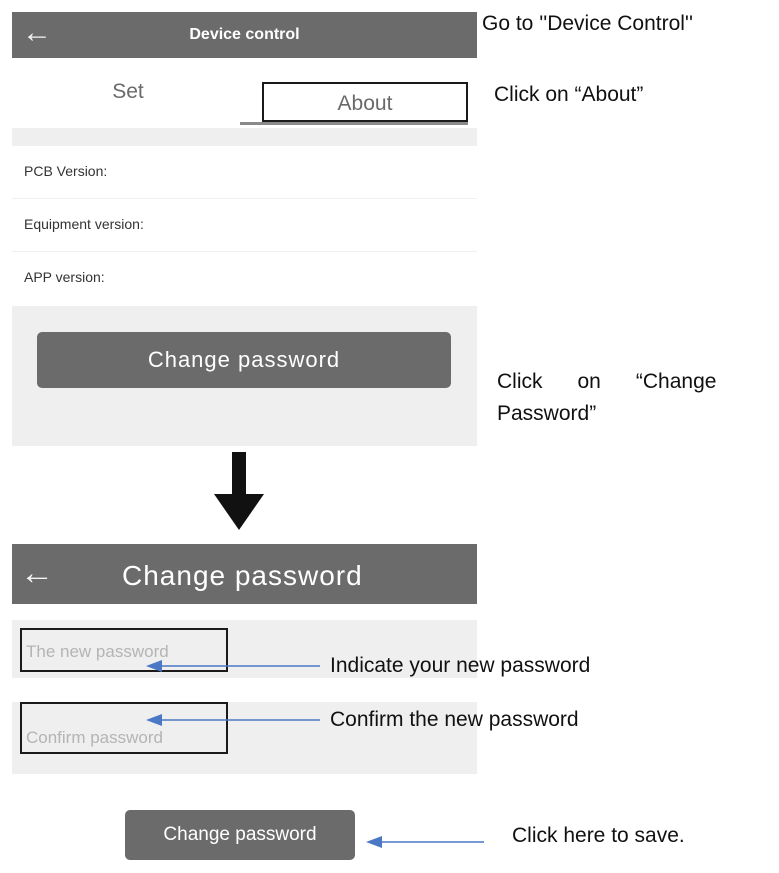 The height and width of the screenshot is (873, 779). I want to click on annotation-arrows, so click(315, 754).